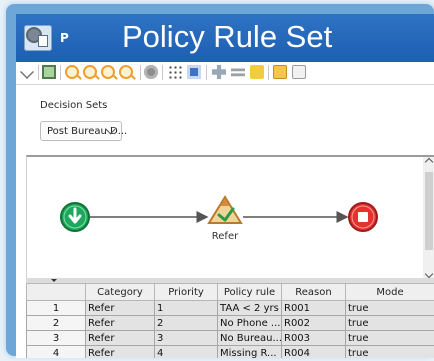  Describe the element at coordinates (227, 36) in the screenshot. I see `page-title: Policy Rule Set` at that location.